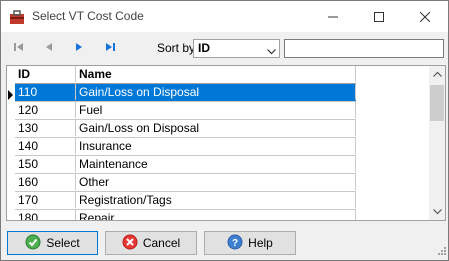 The height and width of the screenshot is (261, 449). What do you see at coordinates (216, 215) in the screenshot?
I see `cell-name: Repair` at bounding box center [216, 215].